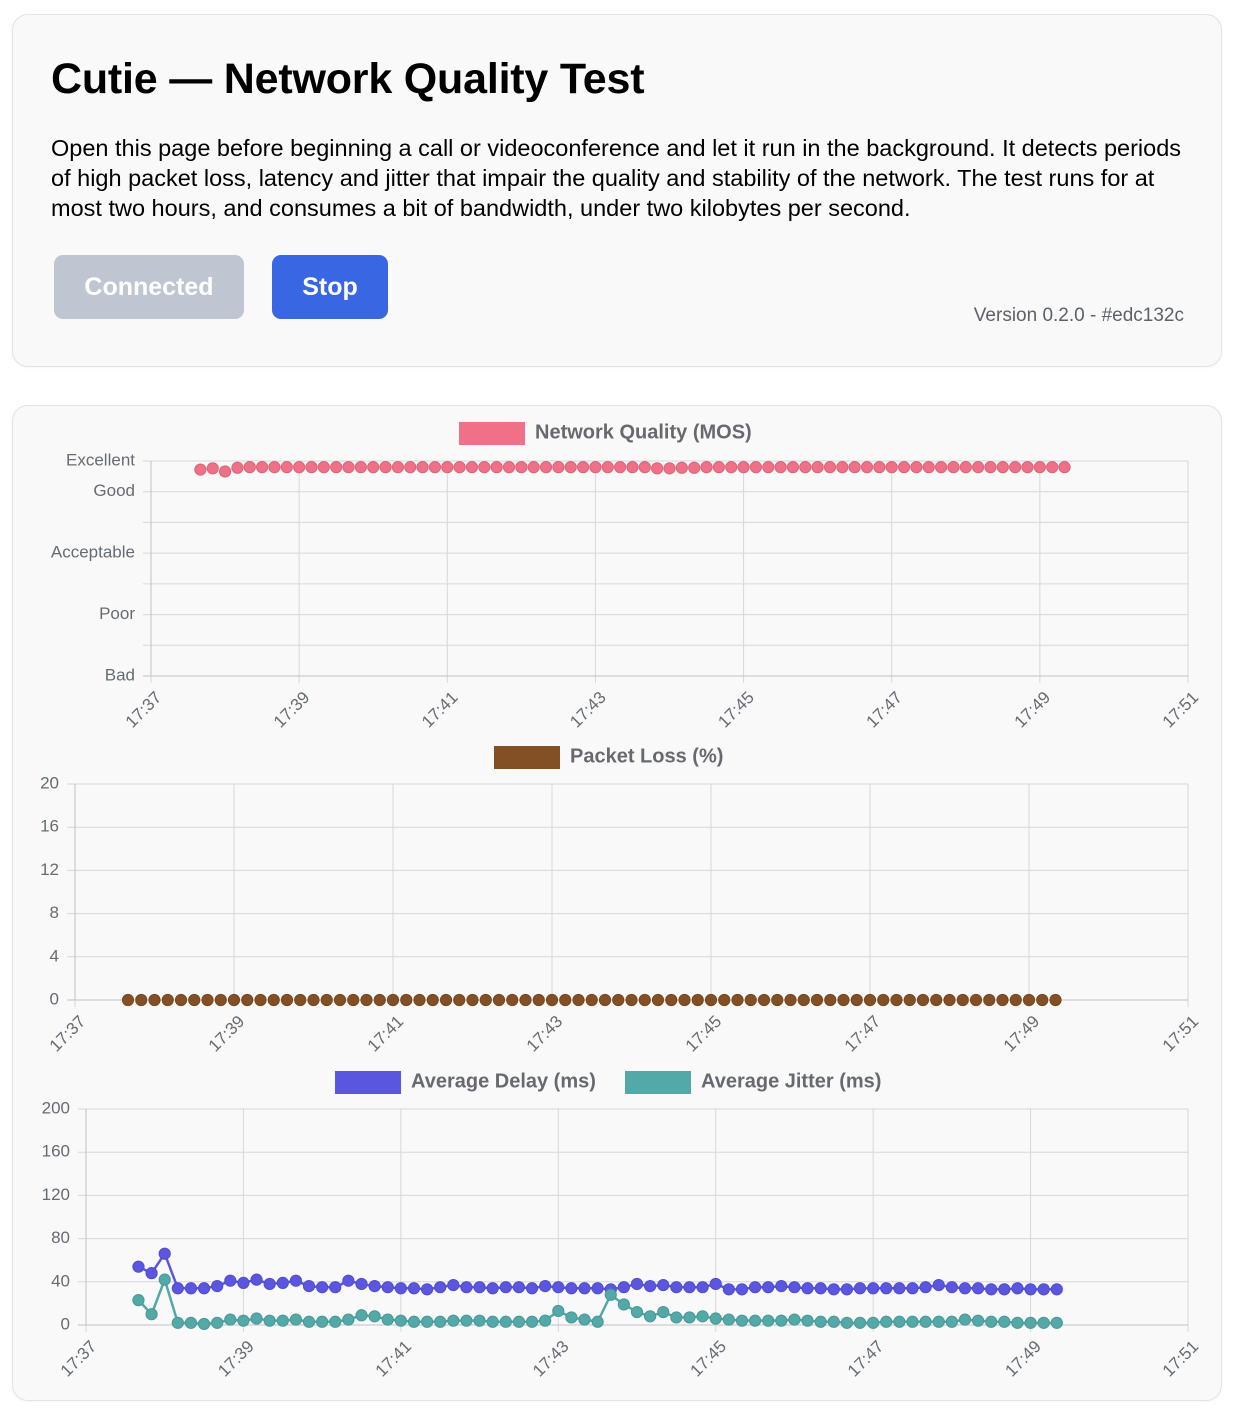 The image size is (1238, 1422). What do you see at coordinates (440, 710) in the screenshot?
I see `x-tick-label: 17:41` at bounding box center [440, 710].